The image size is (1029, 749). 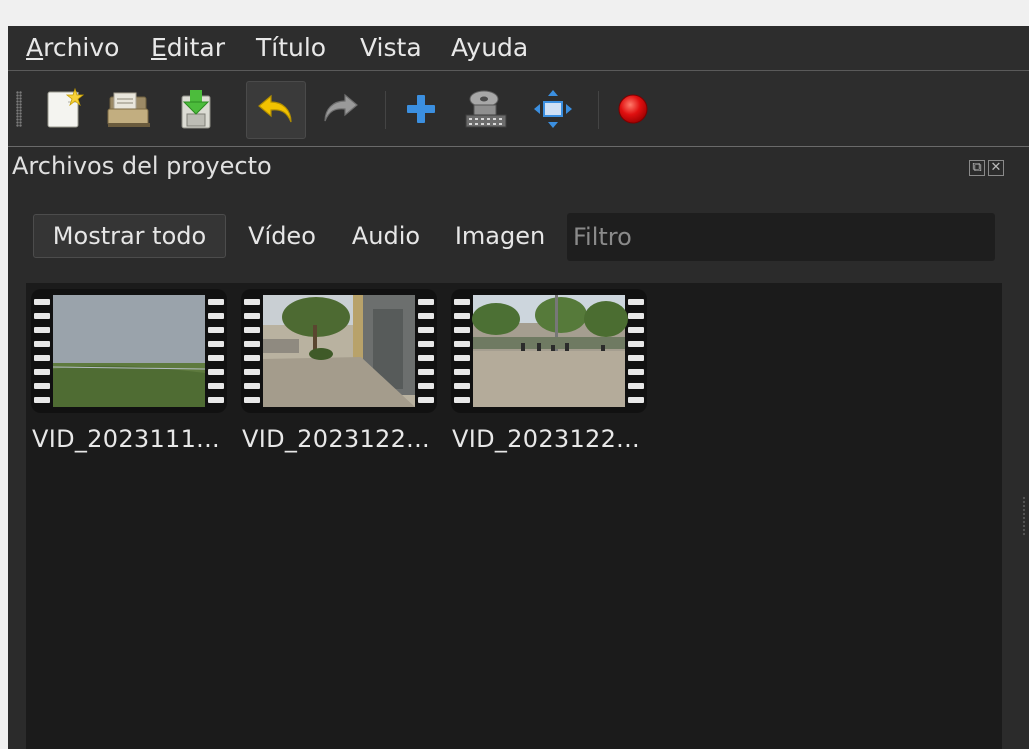 I want to click on menu-editar-accel: E, so click(x=159, y=47).